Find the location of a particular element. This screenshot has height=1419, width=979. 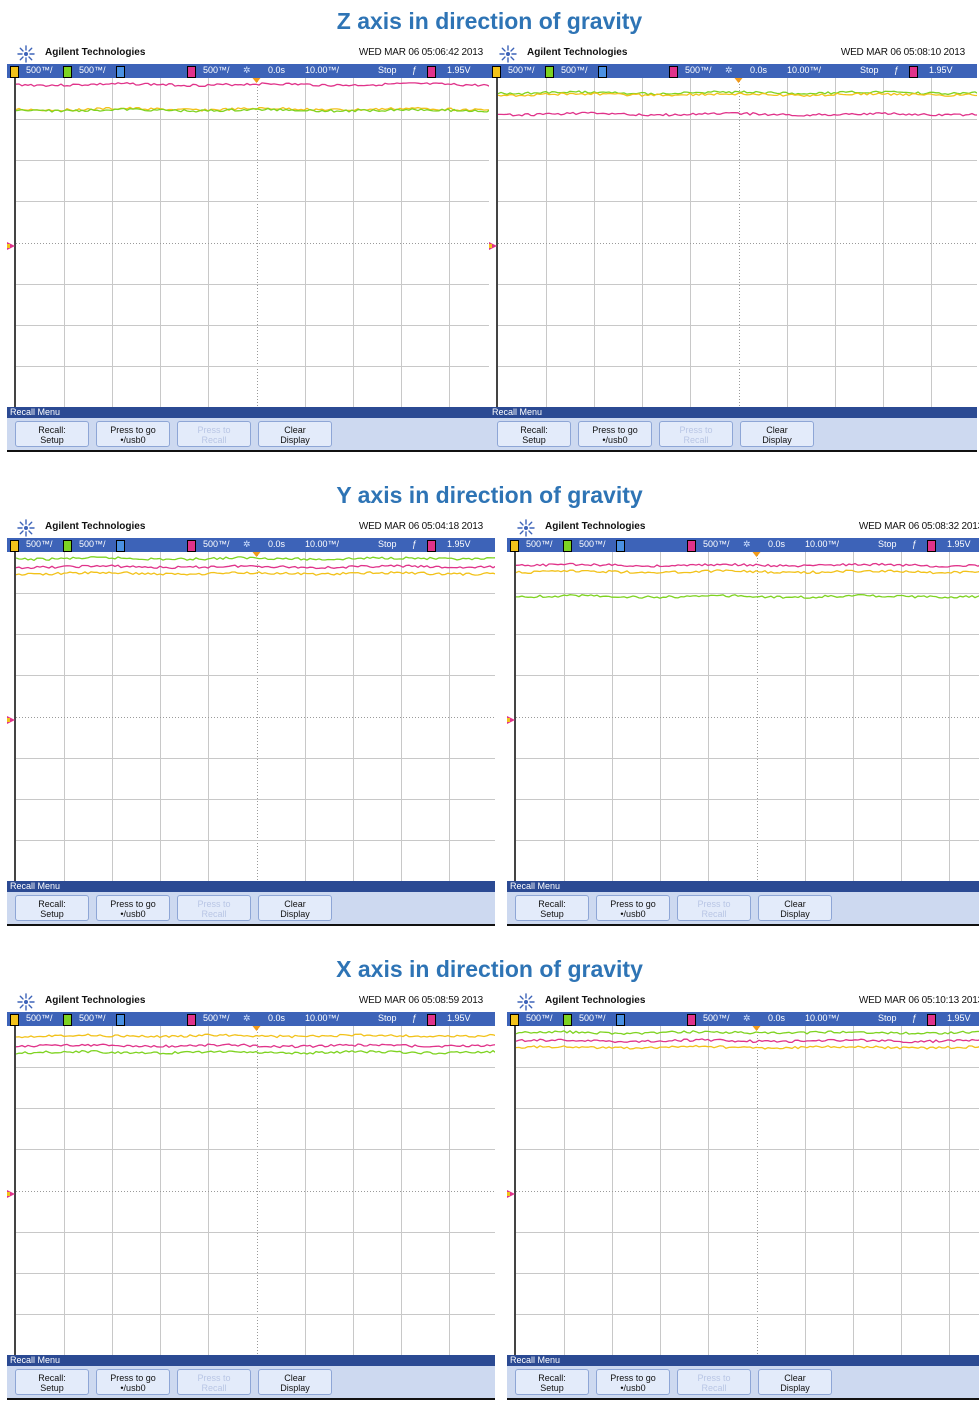

menu-title: Recall Menu is located at coordinates (517, 412).